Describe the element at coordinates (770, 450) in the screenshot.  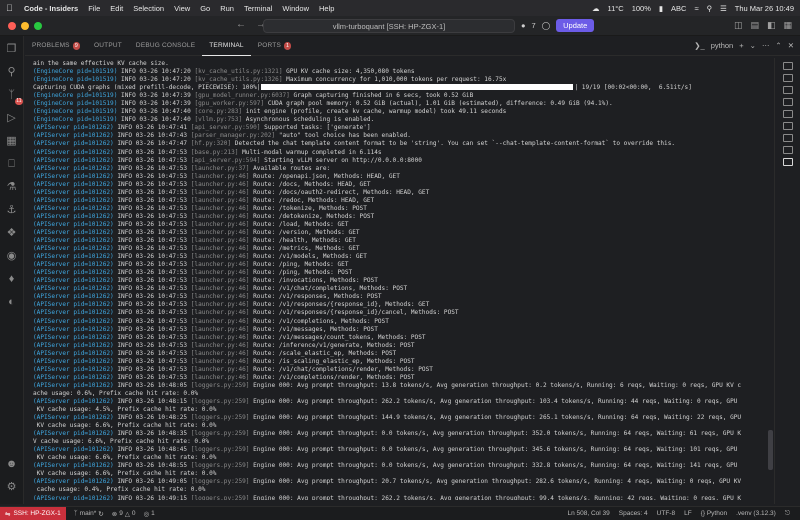
I see `terminal-scrollbar-thumb` at that location.